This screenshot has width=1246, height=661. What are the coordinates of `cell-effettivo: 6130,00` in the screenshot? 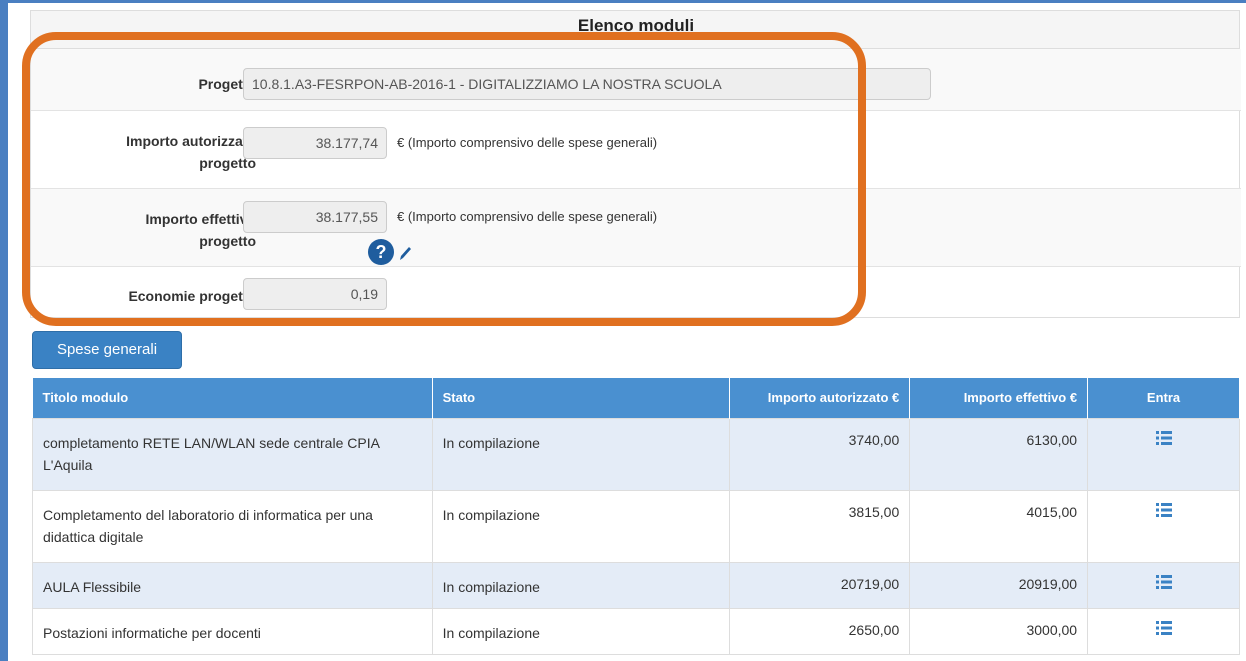 It's located at (999, 454).